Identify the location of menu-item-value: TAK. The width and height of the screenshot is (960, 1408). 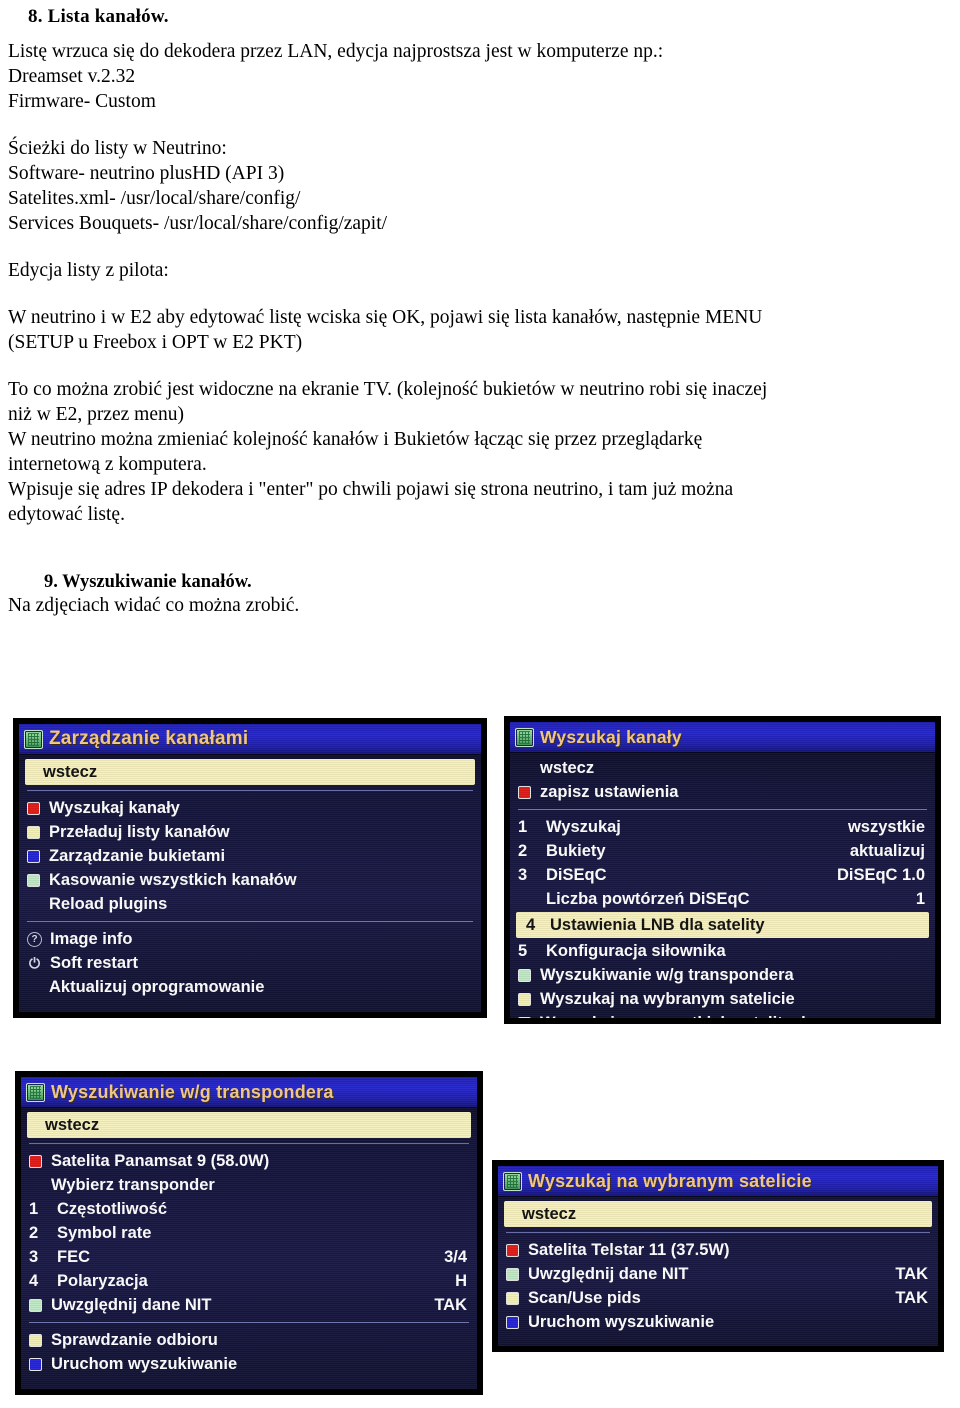
(450, 1304).